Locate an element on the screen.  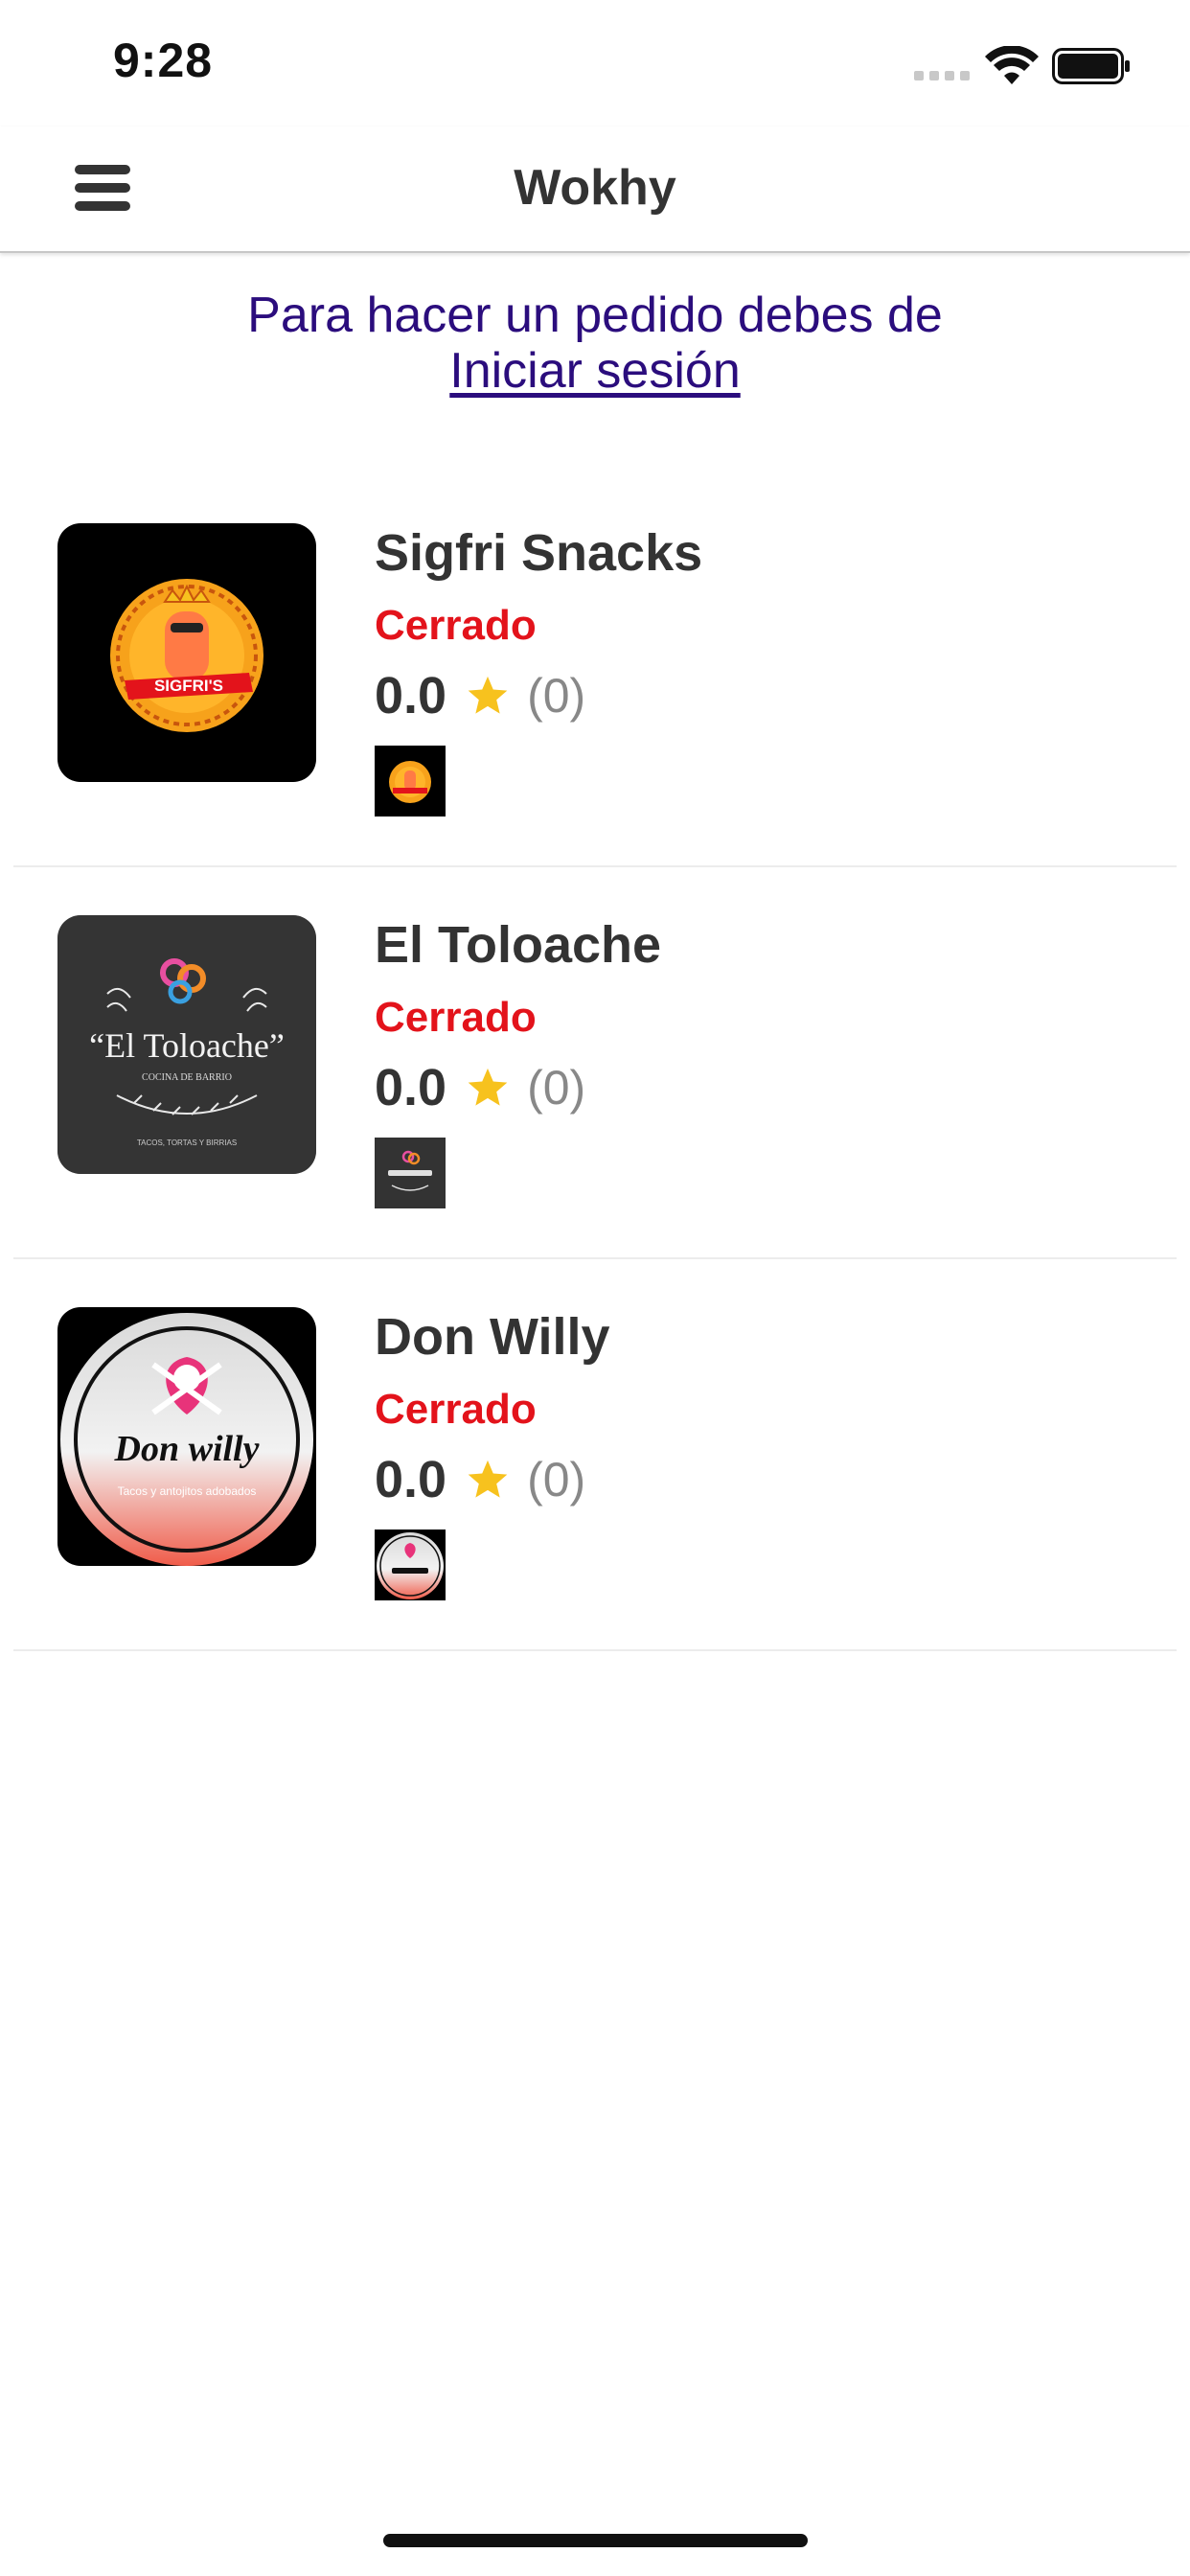
restaurant-name: El Toloache is located at coordinates (518, 945).